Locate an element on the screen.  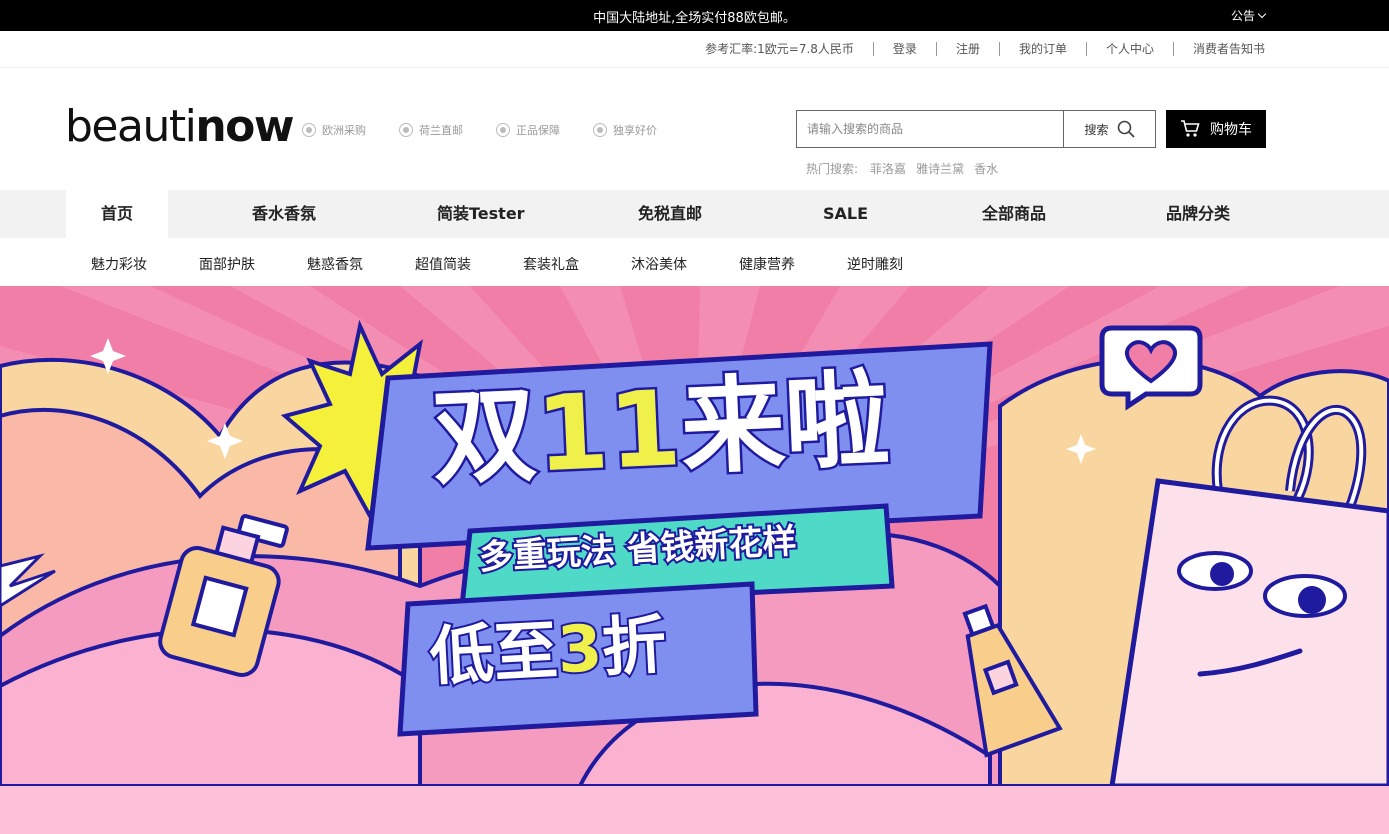
subnav-anti-aging: 逆时雕刻 is located at coordinates (875, 264).